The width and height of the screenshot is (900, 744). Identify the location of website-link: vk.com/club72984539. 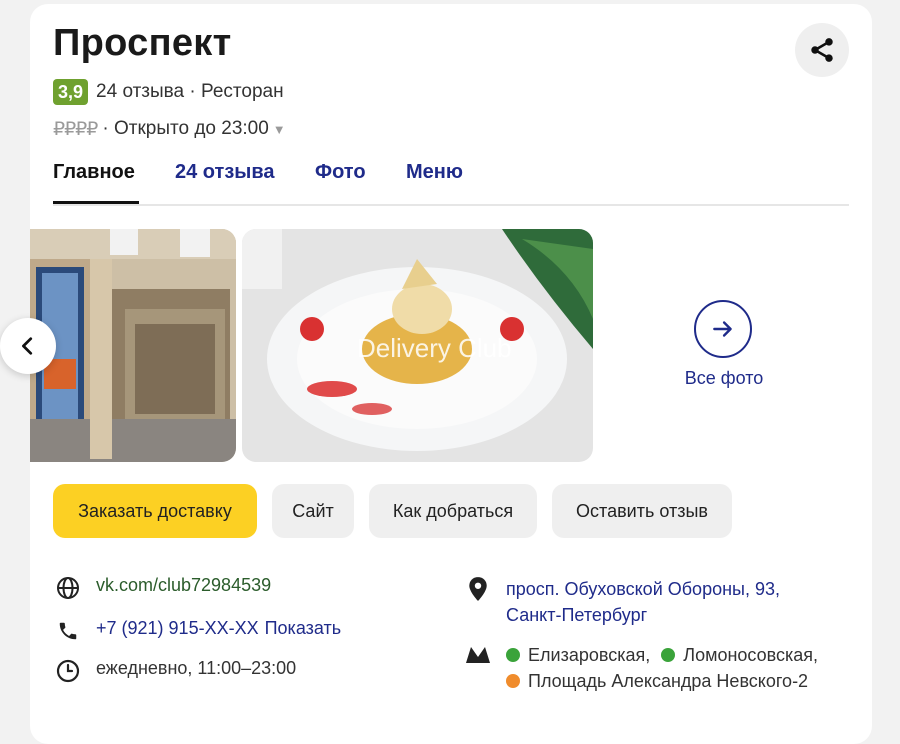
(183, 585).